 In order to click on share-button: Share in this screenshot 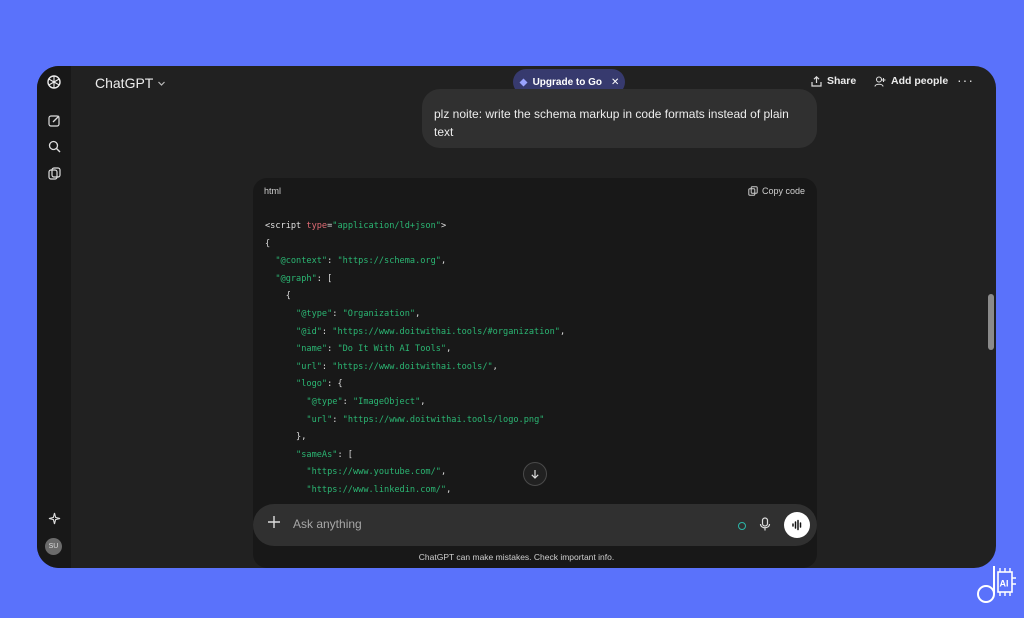, I will do `click(833, 81)`.